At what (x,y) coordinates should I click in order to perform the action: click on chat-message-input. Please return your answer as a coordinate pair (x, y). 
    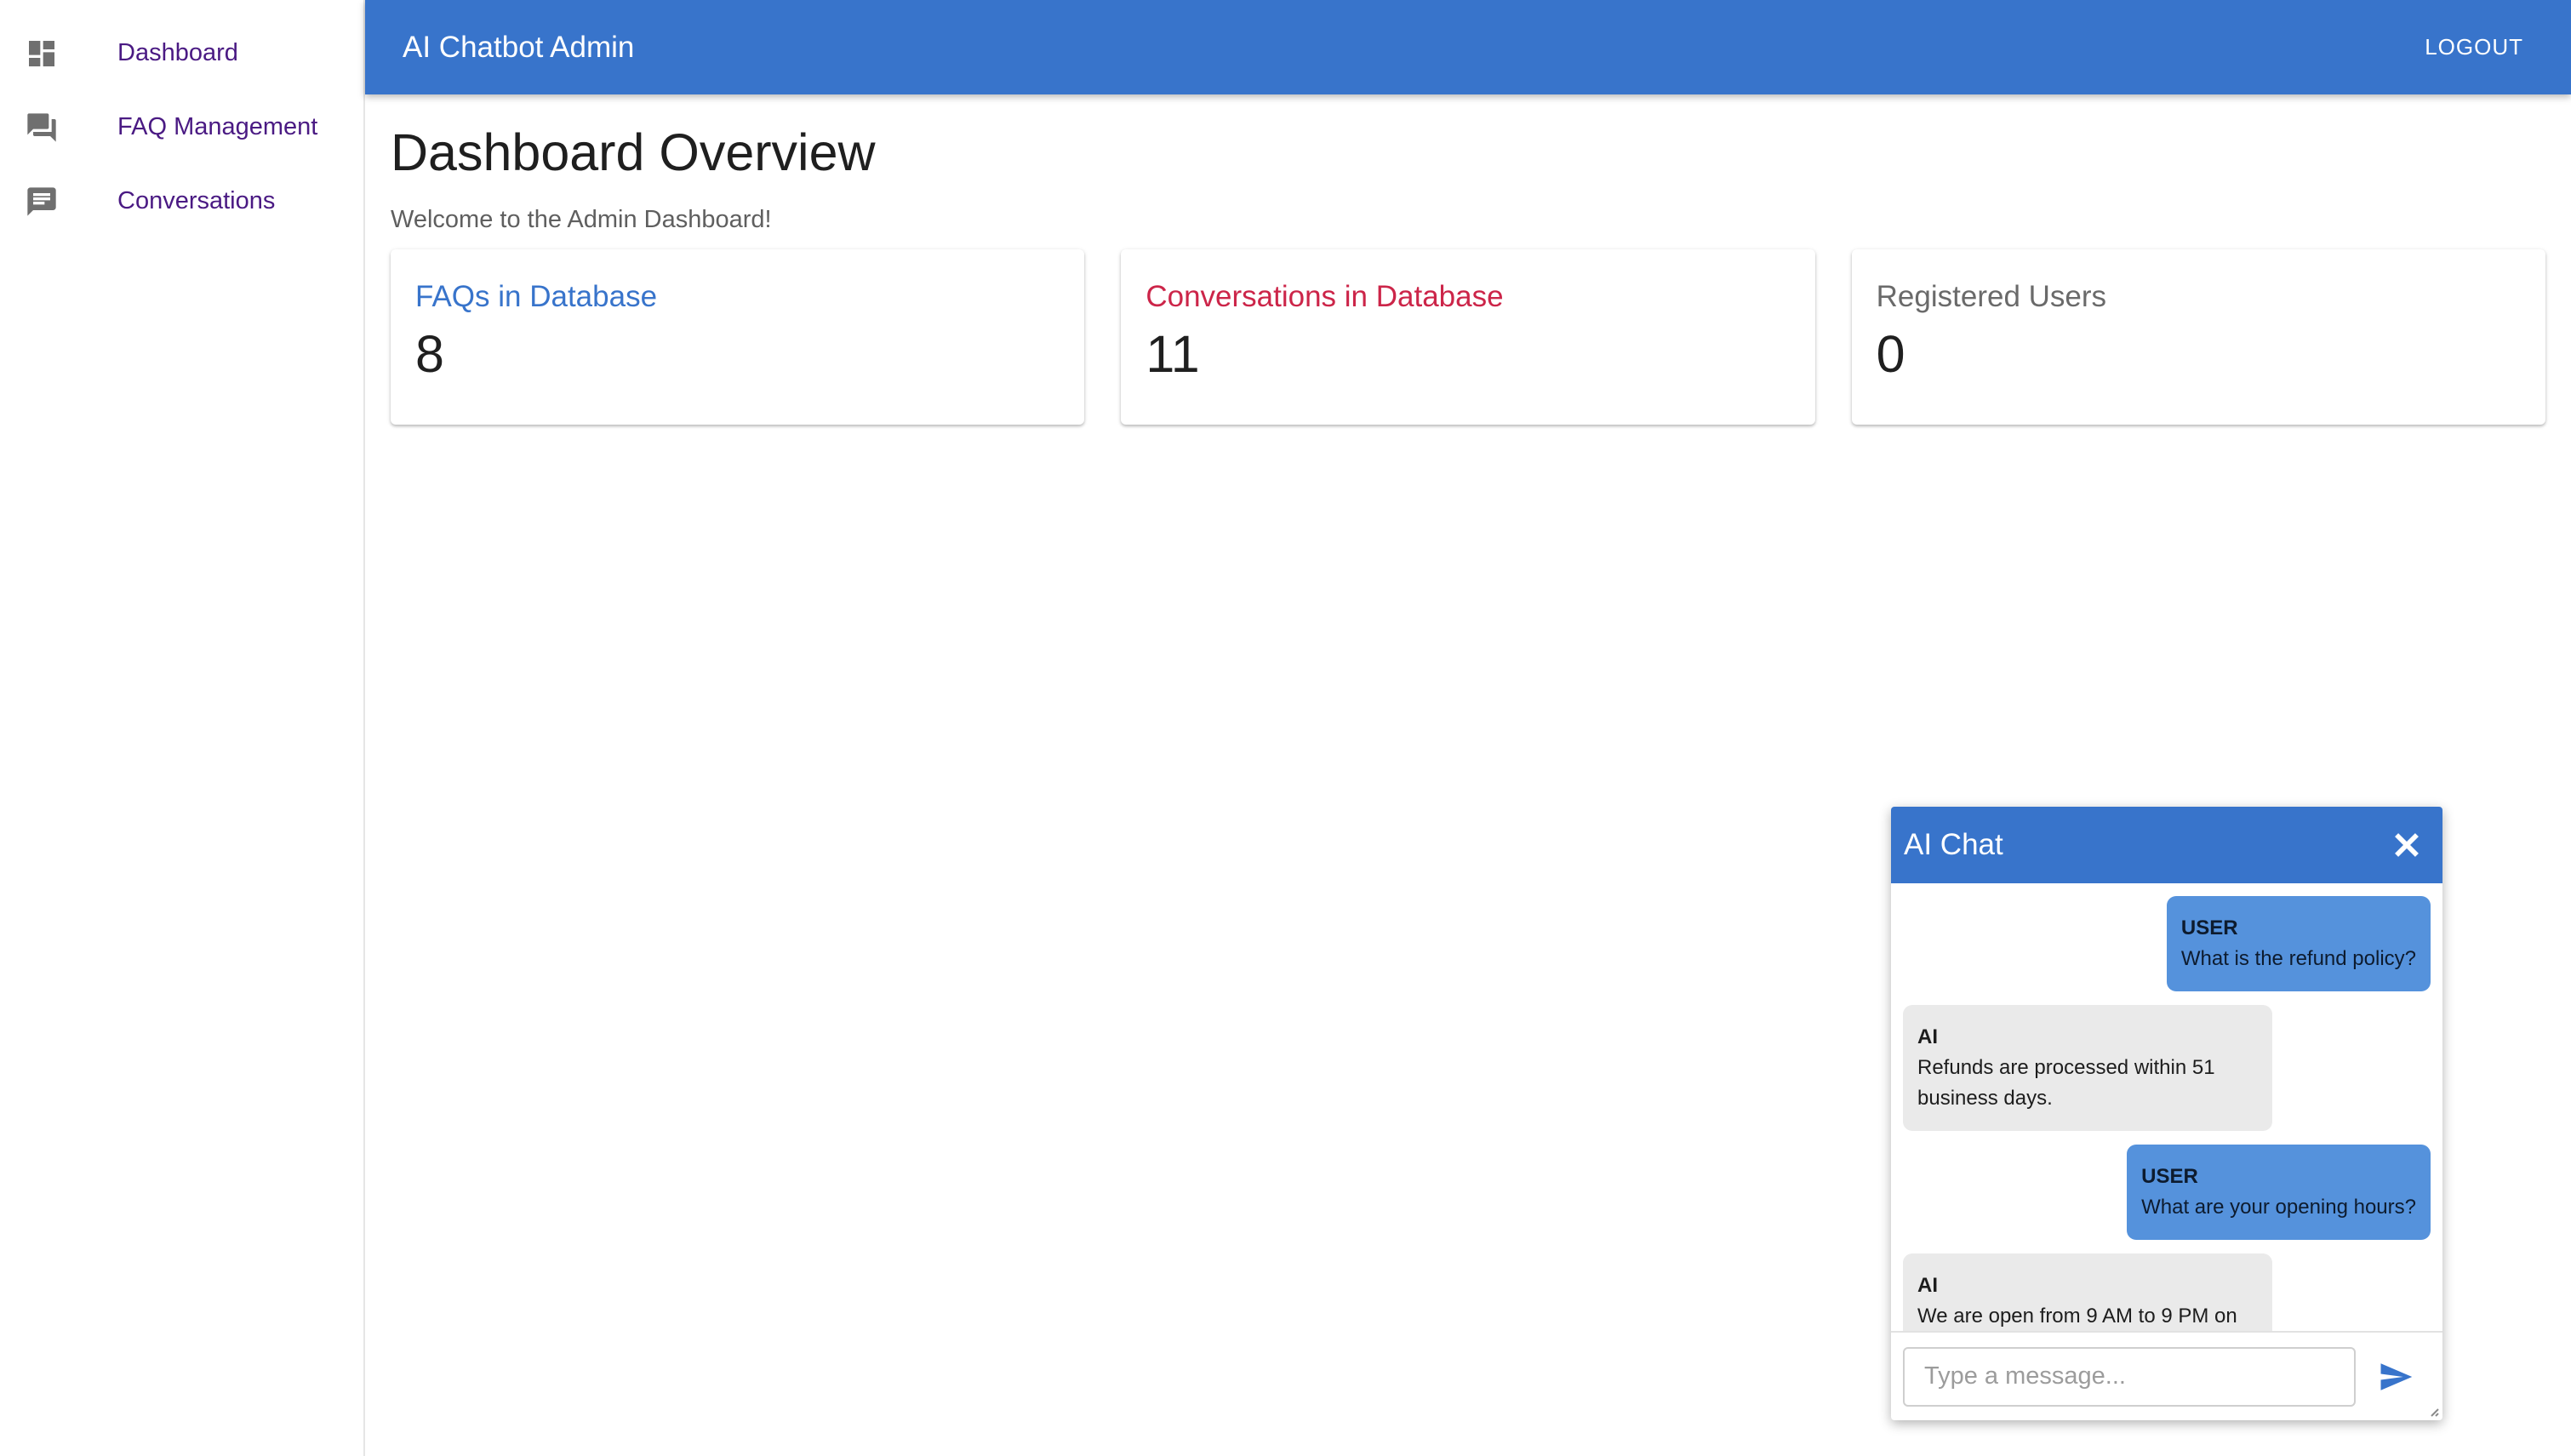
    Looking at the image, I should click on (2129, 1376).